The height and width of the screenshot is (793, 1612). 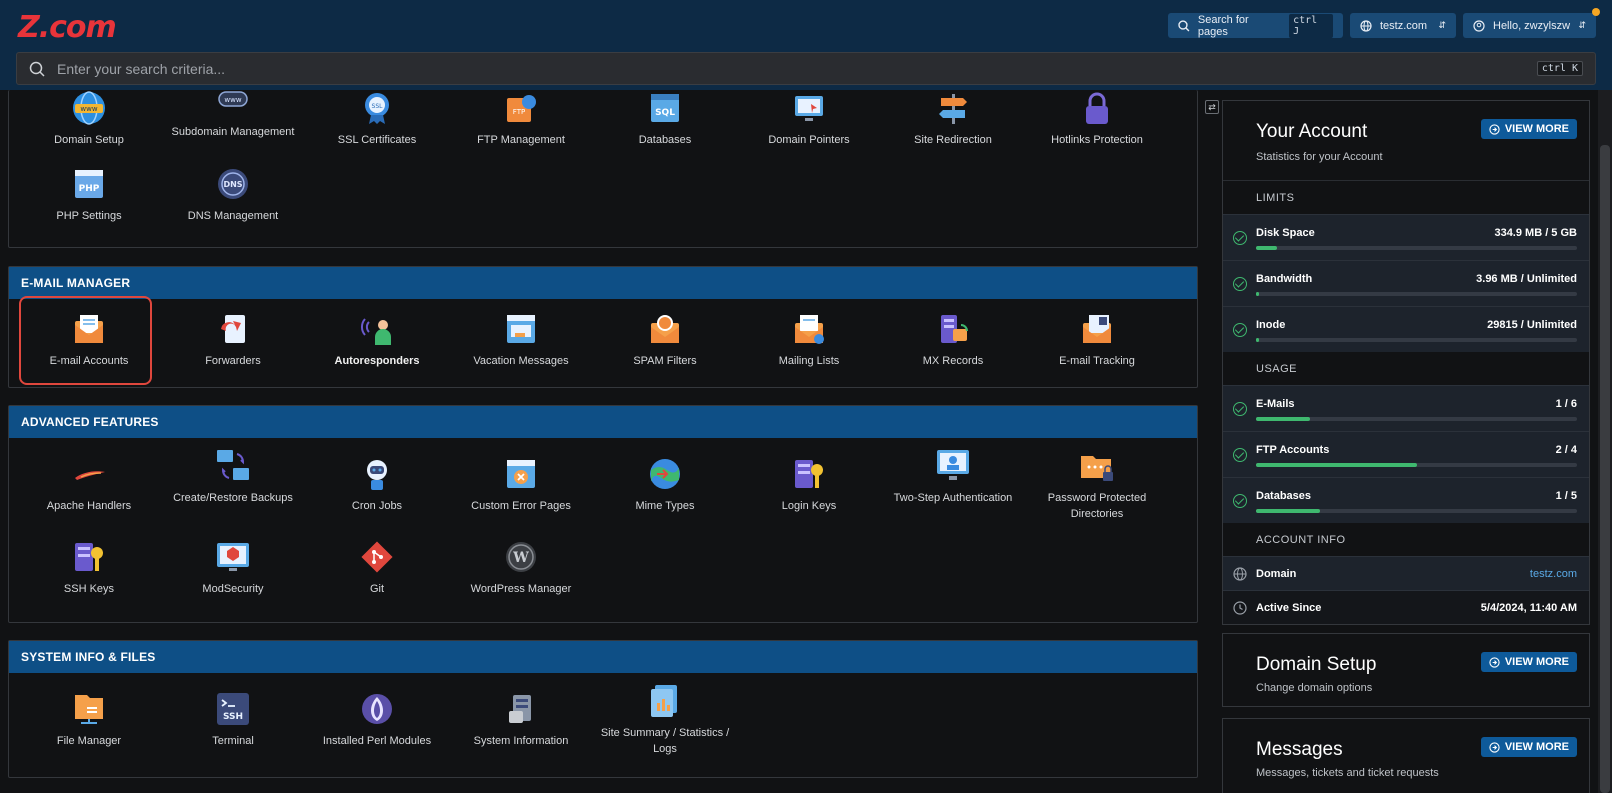 I want to click on messages-card-subtitle: Messages, tickets and ticket requests, so click(x=1347, y=773).